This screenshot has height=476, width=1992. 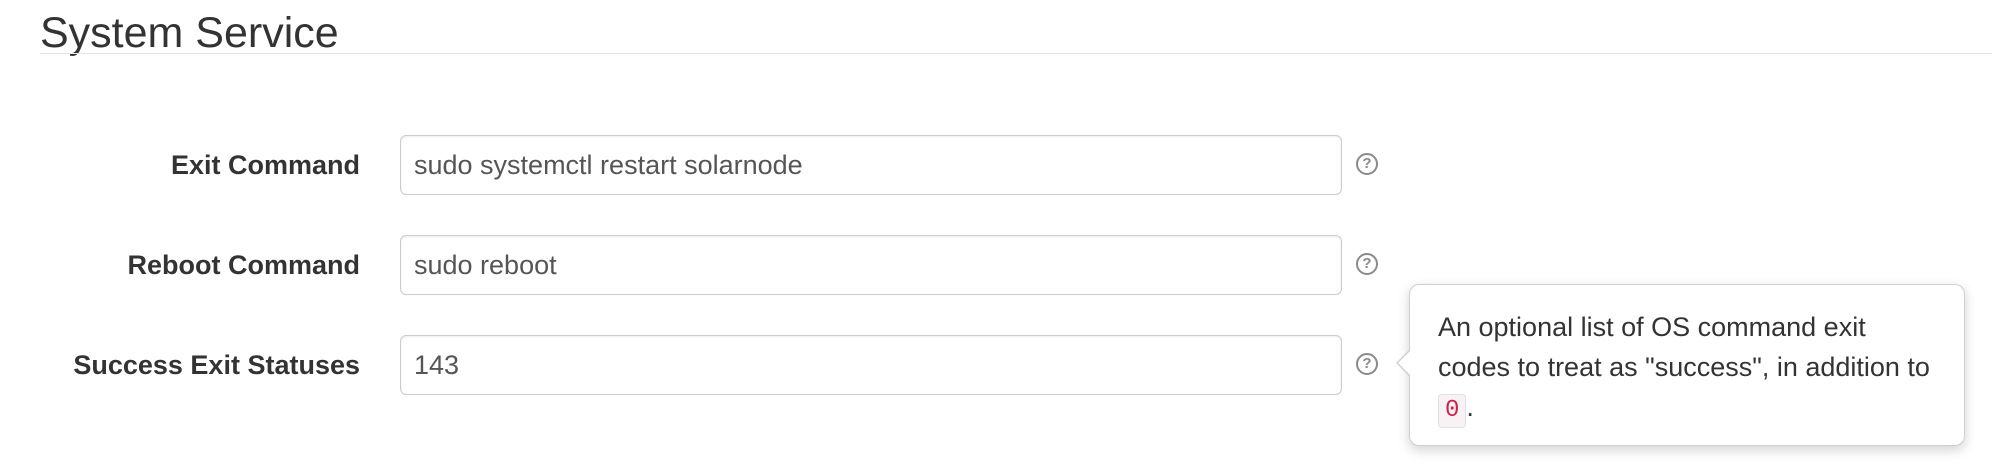 I want to click on section-title: System Service, so click(x=189, y=33).